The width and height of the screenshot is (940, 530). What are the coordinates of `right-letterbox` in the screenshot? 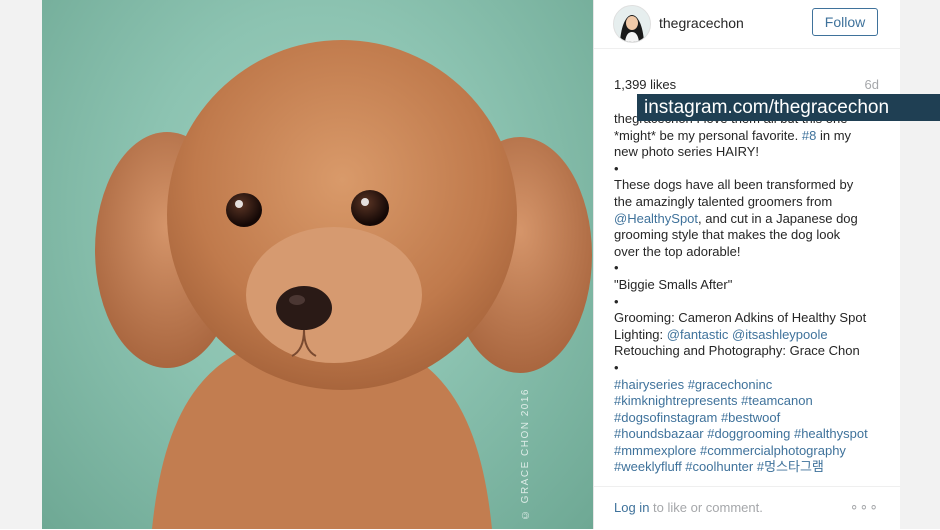 It's located at (920, 264).